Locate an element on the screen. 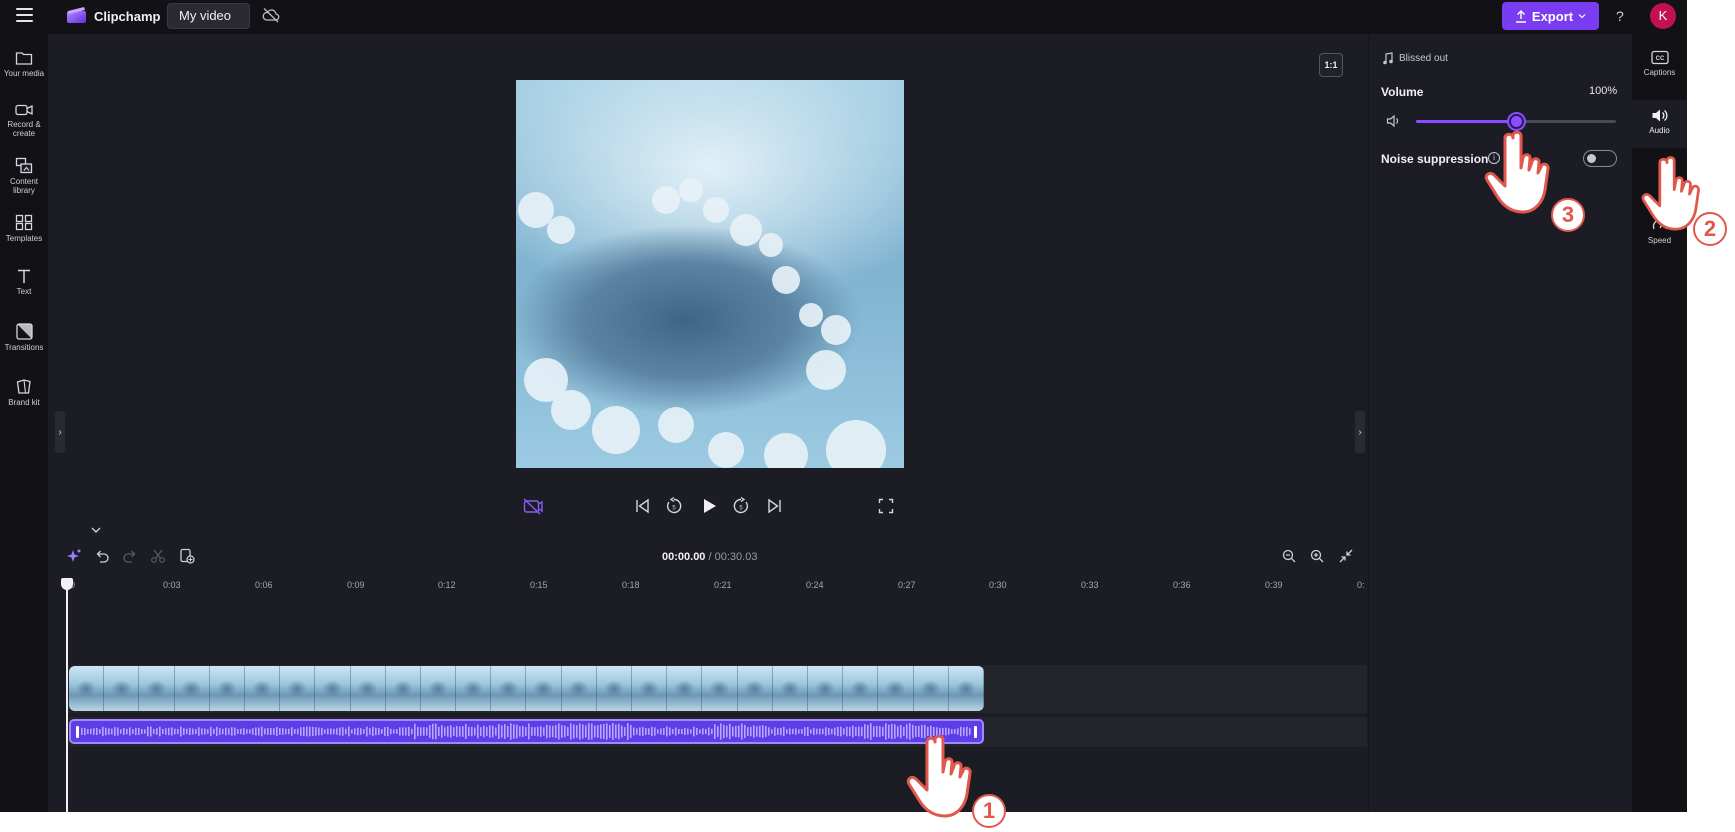 Image resolution: width=1735 pixels, height=832 pixels. ai-sparkle-icon is located at coordinates (74, 556).